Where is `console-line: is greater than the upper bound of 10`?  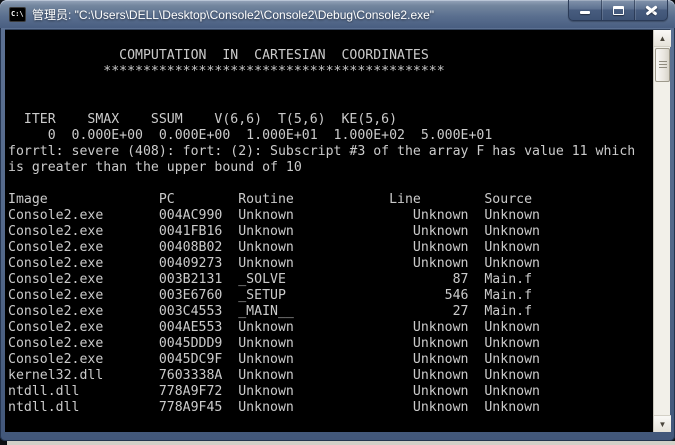 console-line: is greater than the upper bound of 10 is located at coordinates (155, 167).